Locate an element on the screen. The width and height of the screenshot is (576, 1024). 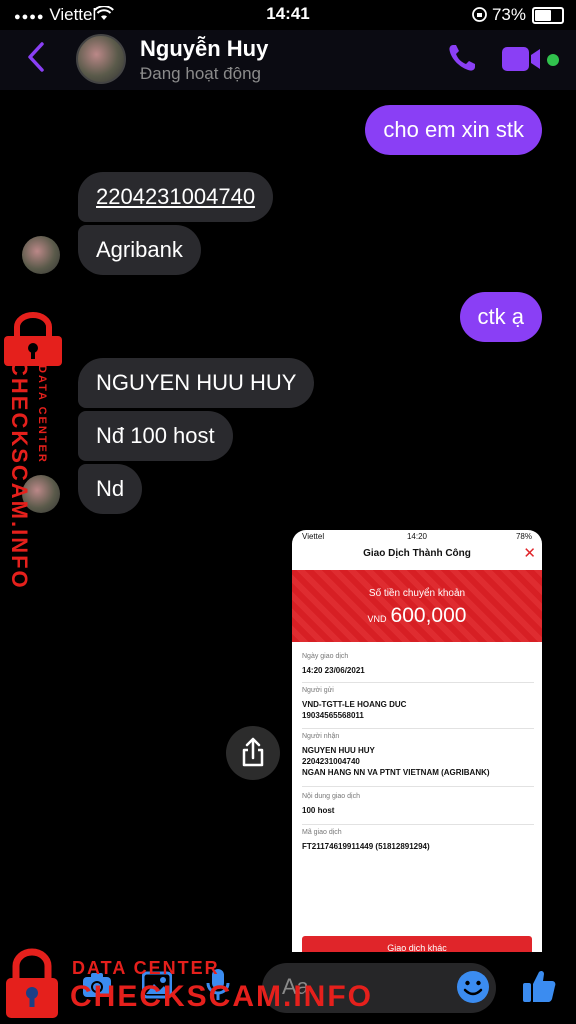
sender-avatar is located at coordinates (41, 255).